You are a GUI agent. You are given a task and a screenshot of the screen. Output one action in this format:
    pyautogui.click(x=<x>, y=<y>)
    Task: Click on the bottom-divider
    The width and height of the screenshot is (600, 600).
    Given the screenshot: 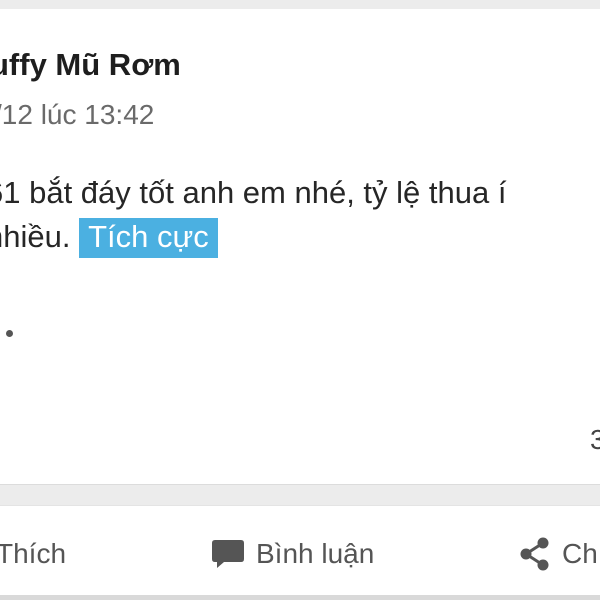 What is the action you would take?
    pyautogui.click(x=300, y=597)
    